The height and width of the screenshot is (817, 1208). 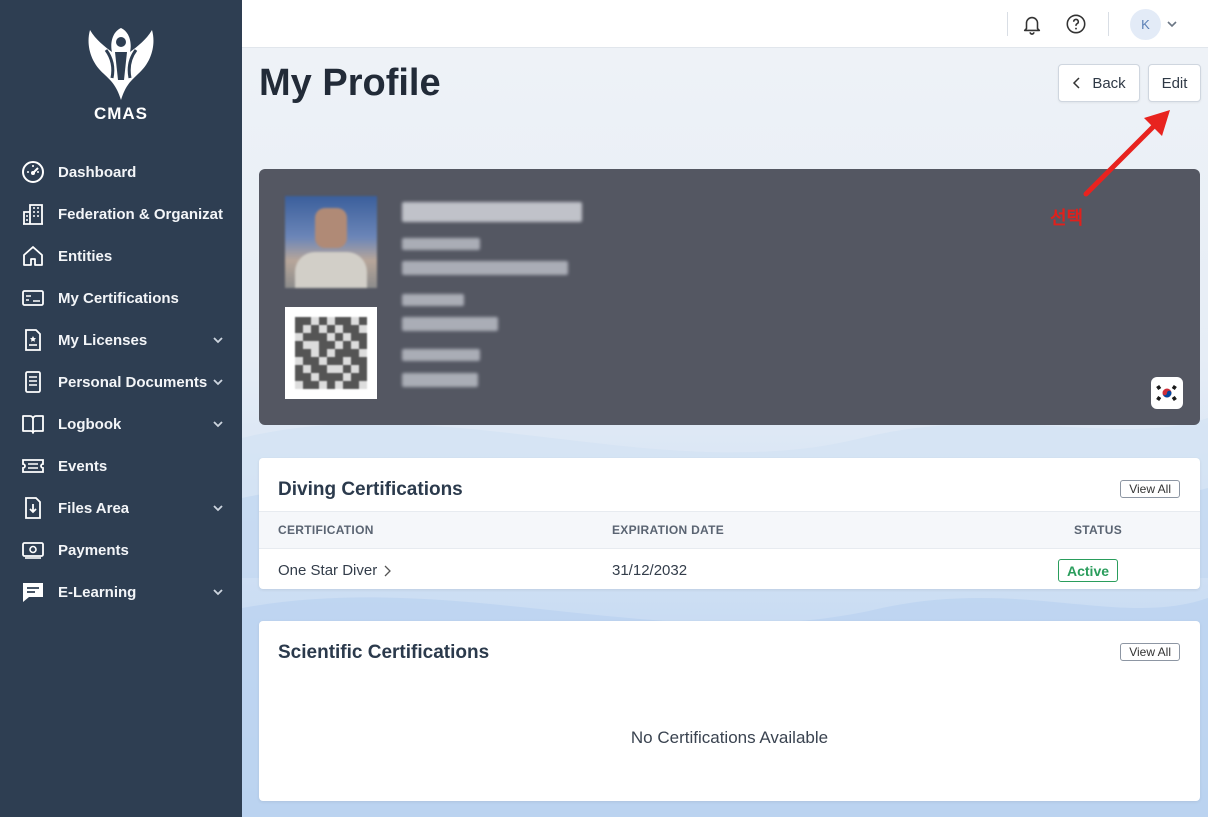 I want to click on ticket-icon, so click(x=33, y=466).